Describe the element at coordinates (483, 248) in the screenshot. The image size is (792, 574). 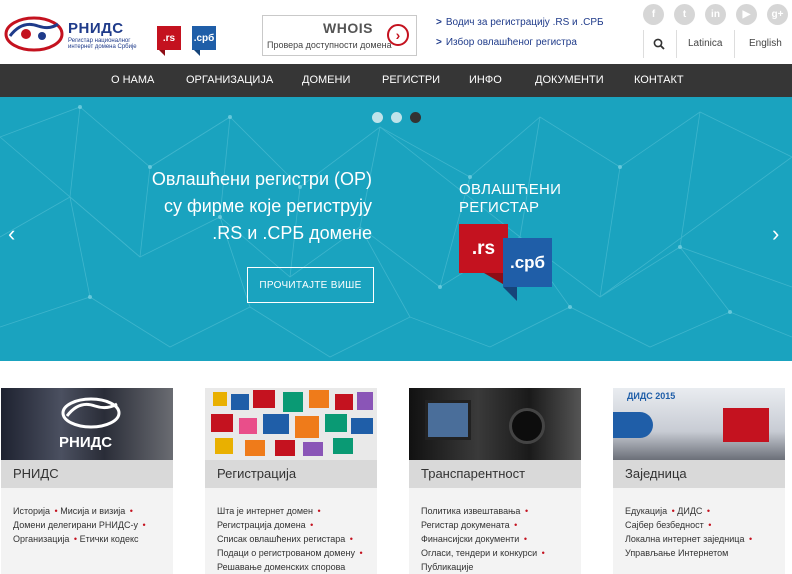
I see `badge-rs-tile: .rs` at that location.